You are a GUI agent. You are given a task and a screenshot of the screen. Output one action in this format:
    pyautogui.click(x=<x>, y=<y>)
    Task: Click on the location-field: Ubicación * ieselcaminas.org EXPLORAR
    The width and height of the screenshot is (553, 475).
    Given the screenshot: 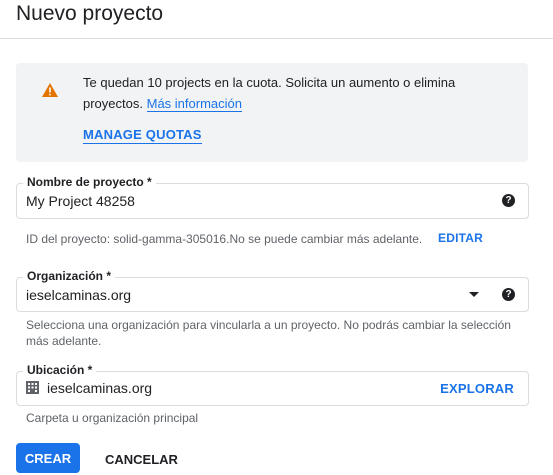 What is the action you would take?
    pyautogui.click(x=272, y=384)
    